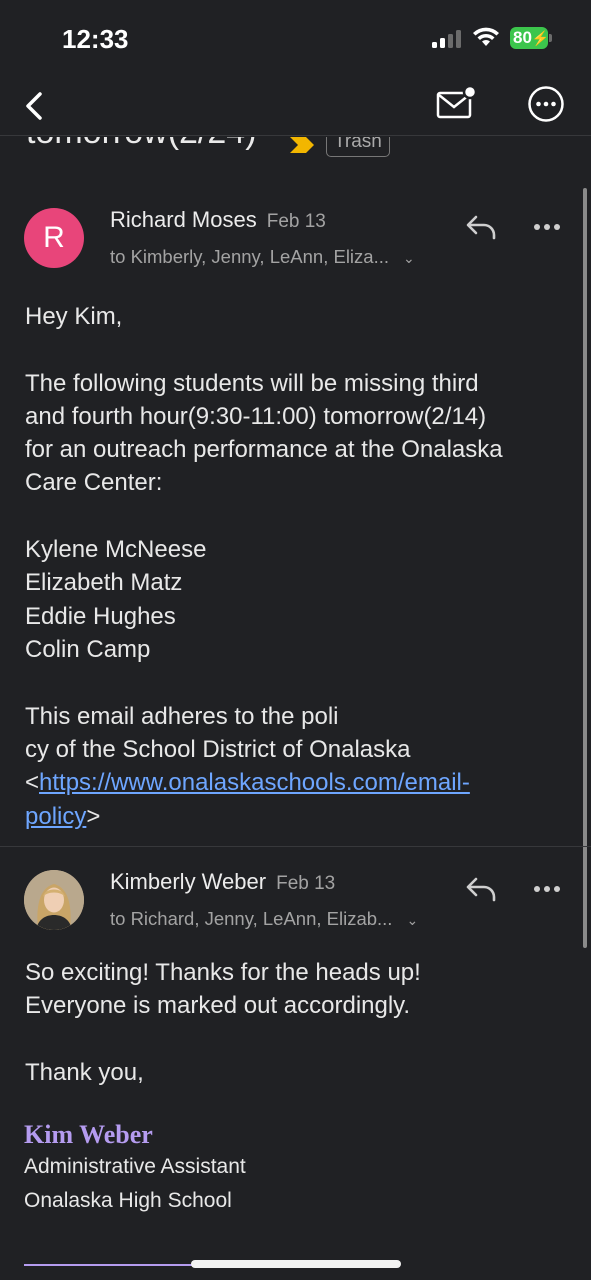 This screenshot has height=1280, width=591. What do you see at coordinates (93, 816) in the screenshot?
I see `gt-bracket: >` at bounding box center [93, 816].